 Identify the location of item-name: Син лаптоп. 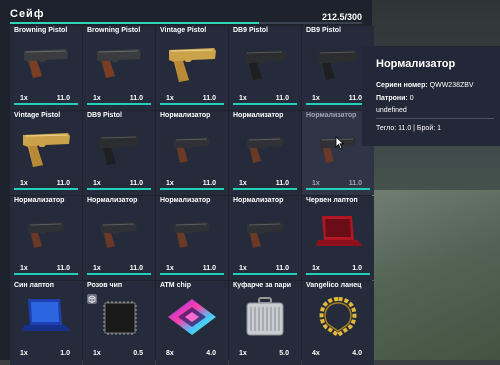
(34, 285).